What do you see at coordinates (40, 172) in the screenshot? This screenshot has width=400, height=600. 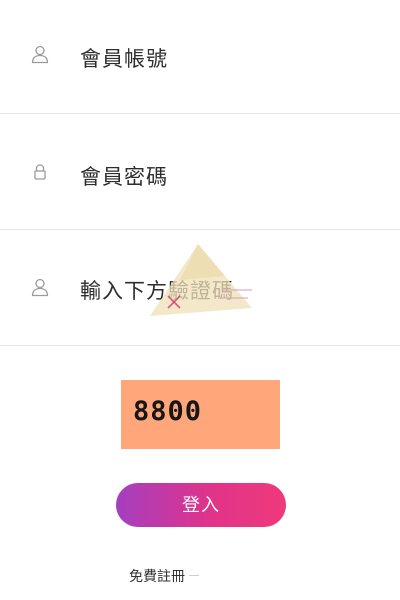 I see `lock-icon` at bounding box center [40, 172].